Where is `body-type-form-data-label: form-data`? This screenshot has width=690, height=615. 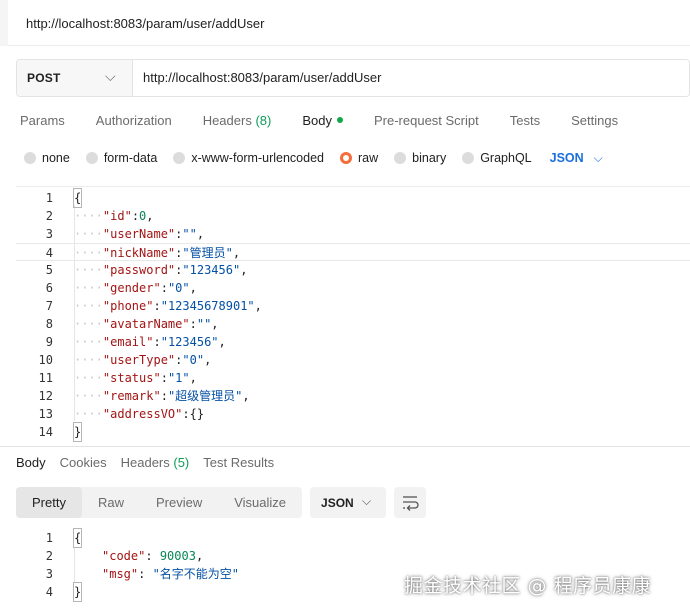
body-type-form-data-label: form-data is located at coordinates (130, 158).